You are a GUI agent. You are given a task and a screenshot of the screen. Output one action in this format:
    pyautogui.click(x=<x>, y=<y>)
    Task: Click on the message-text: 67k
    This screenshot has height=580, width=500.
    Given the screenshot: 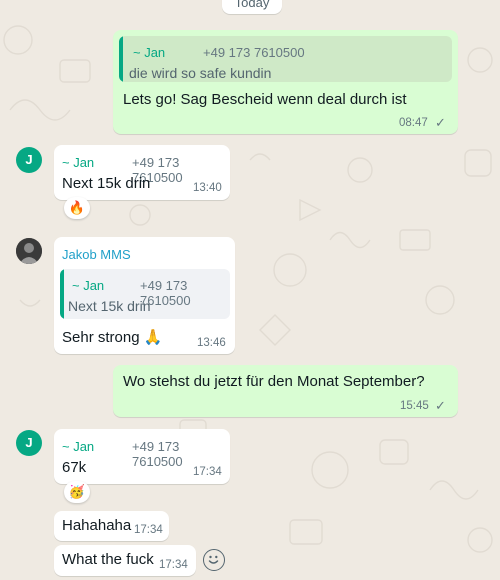 What is the action you would take?
    pyautogui.click(x=74, y=467)
    